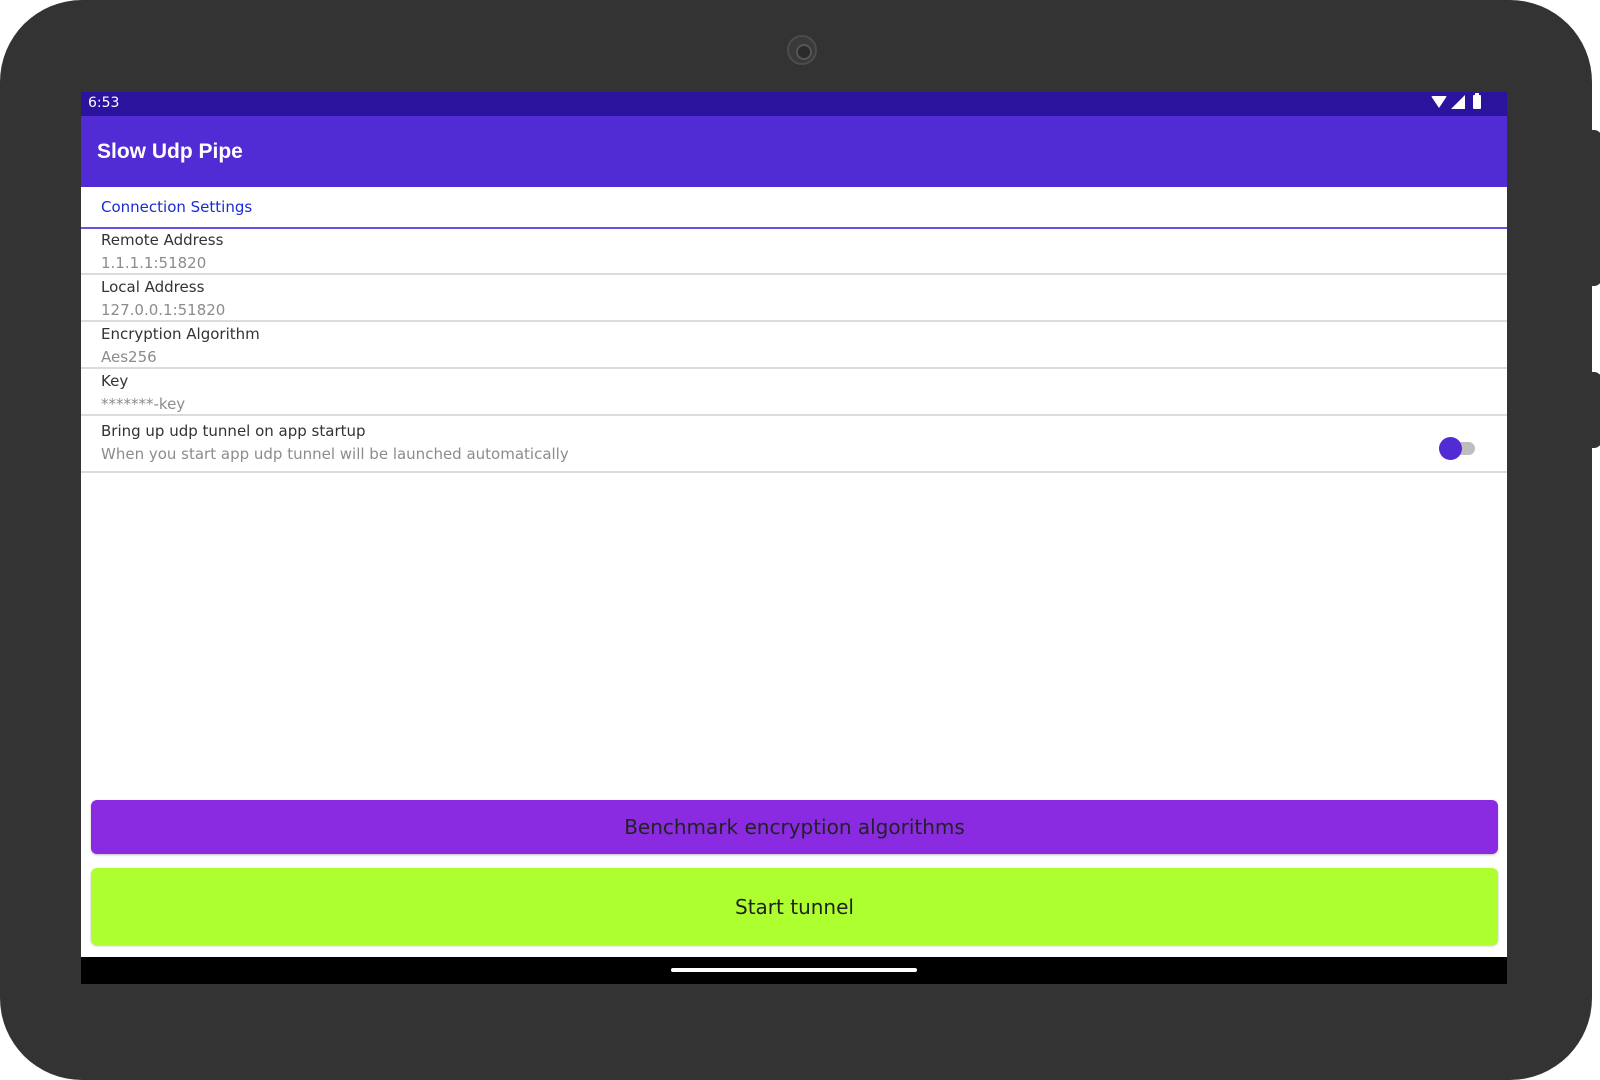  What do you see at coordinates (143, 404) in the screenshot?
I see `setting-value: *******-key` at bounding box center [143, 404].